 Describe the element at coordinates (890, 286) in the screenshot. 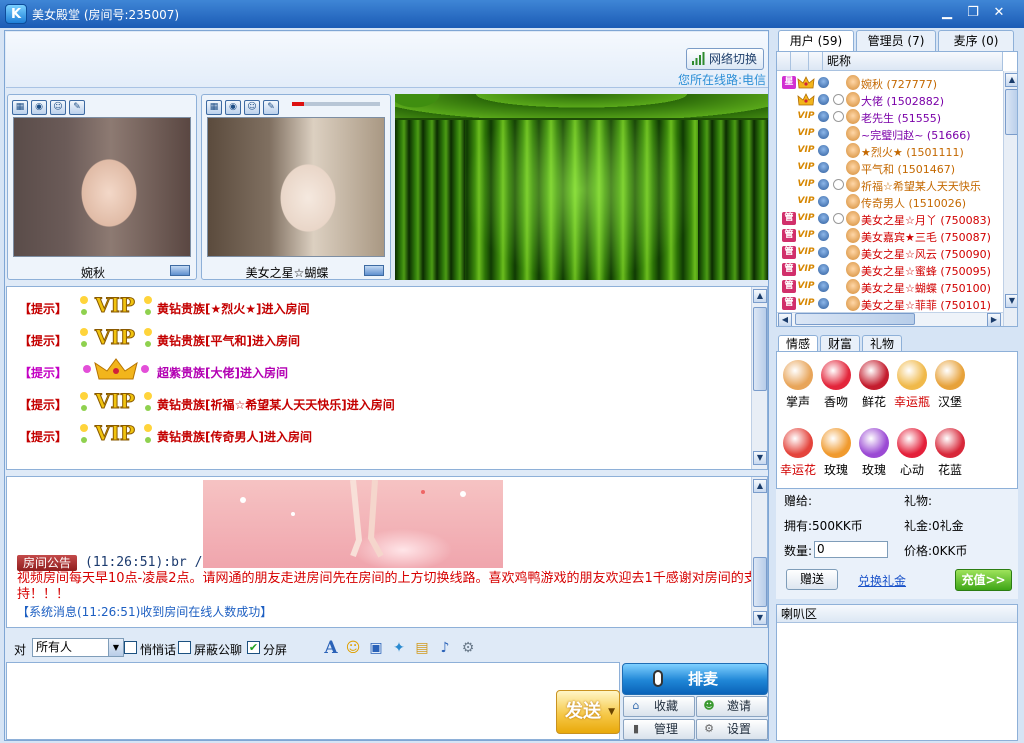

I see `user-row: 管 VIP 美女之星☆蝴蝶 (750100)` at that location.